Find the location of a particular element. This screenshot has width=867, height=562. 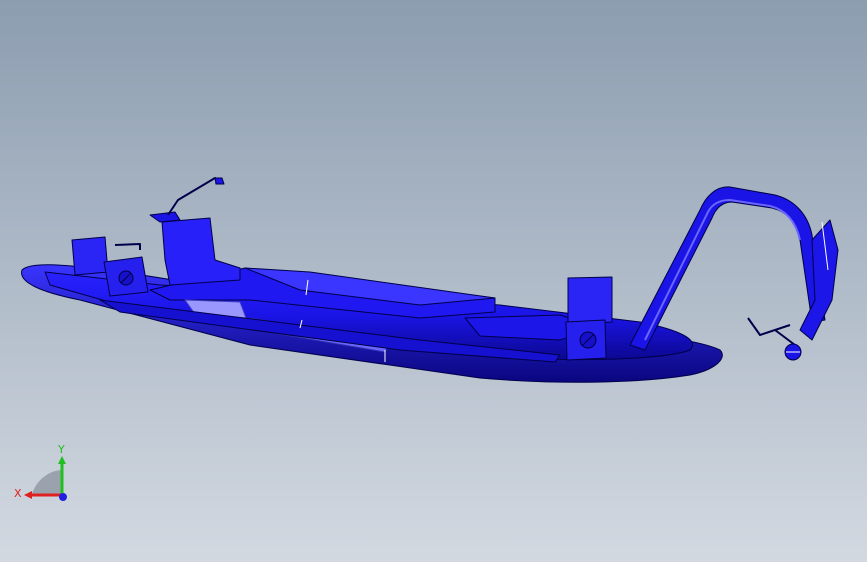

right-upright-tab is located at coordinates (590, 301).